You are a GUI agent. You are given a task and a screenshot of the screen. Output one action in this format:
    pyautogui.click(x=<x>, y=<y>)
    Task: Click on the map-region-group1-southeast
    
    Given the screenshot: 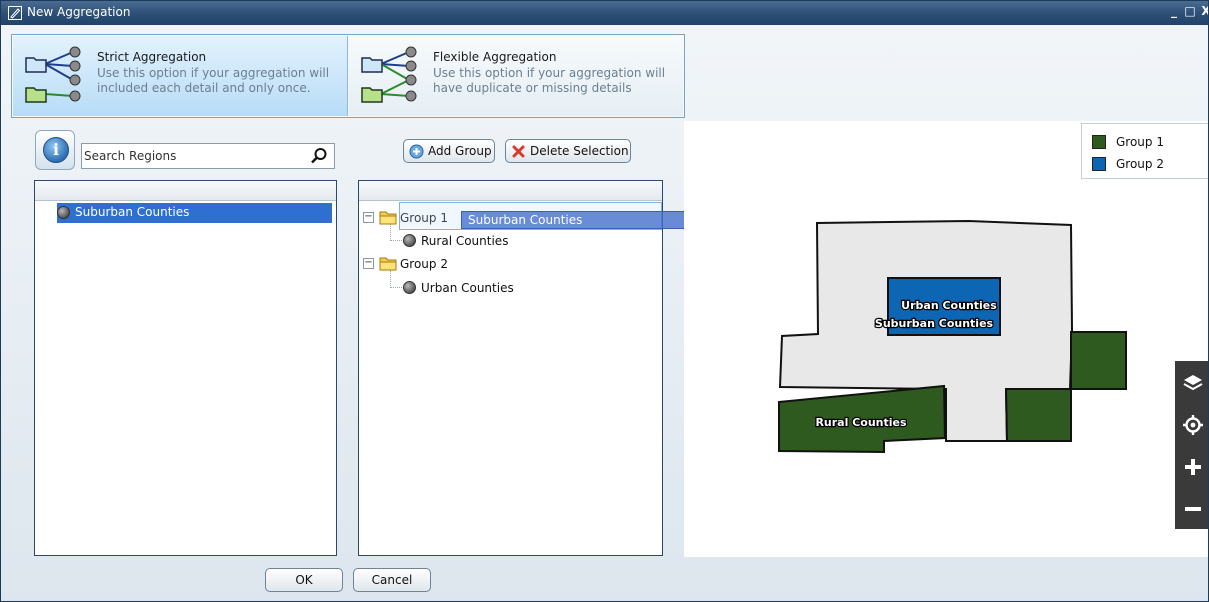 What is the action you would take?
    pyautogui.click(x=1038, y=415)
    